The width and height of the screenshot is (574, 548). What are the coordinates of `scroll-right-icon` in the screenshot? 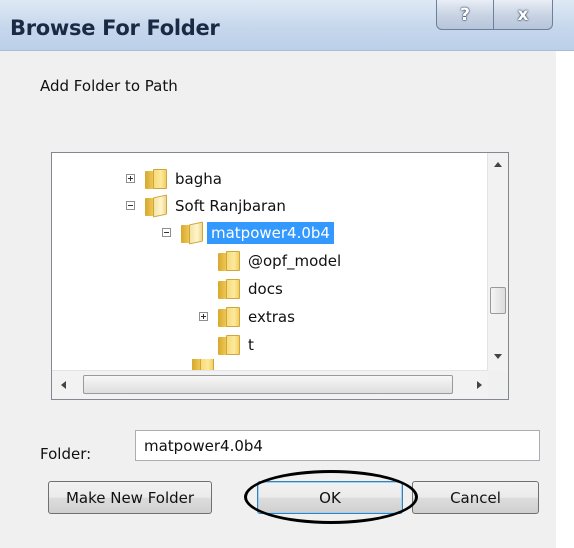 It's located at (479, 385).